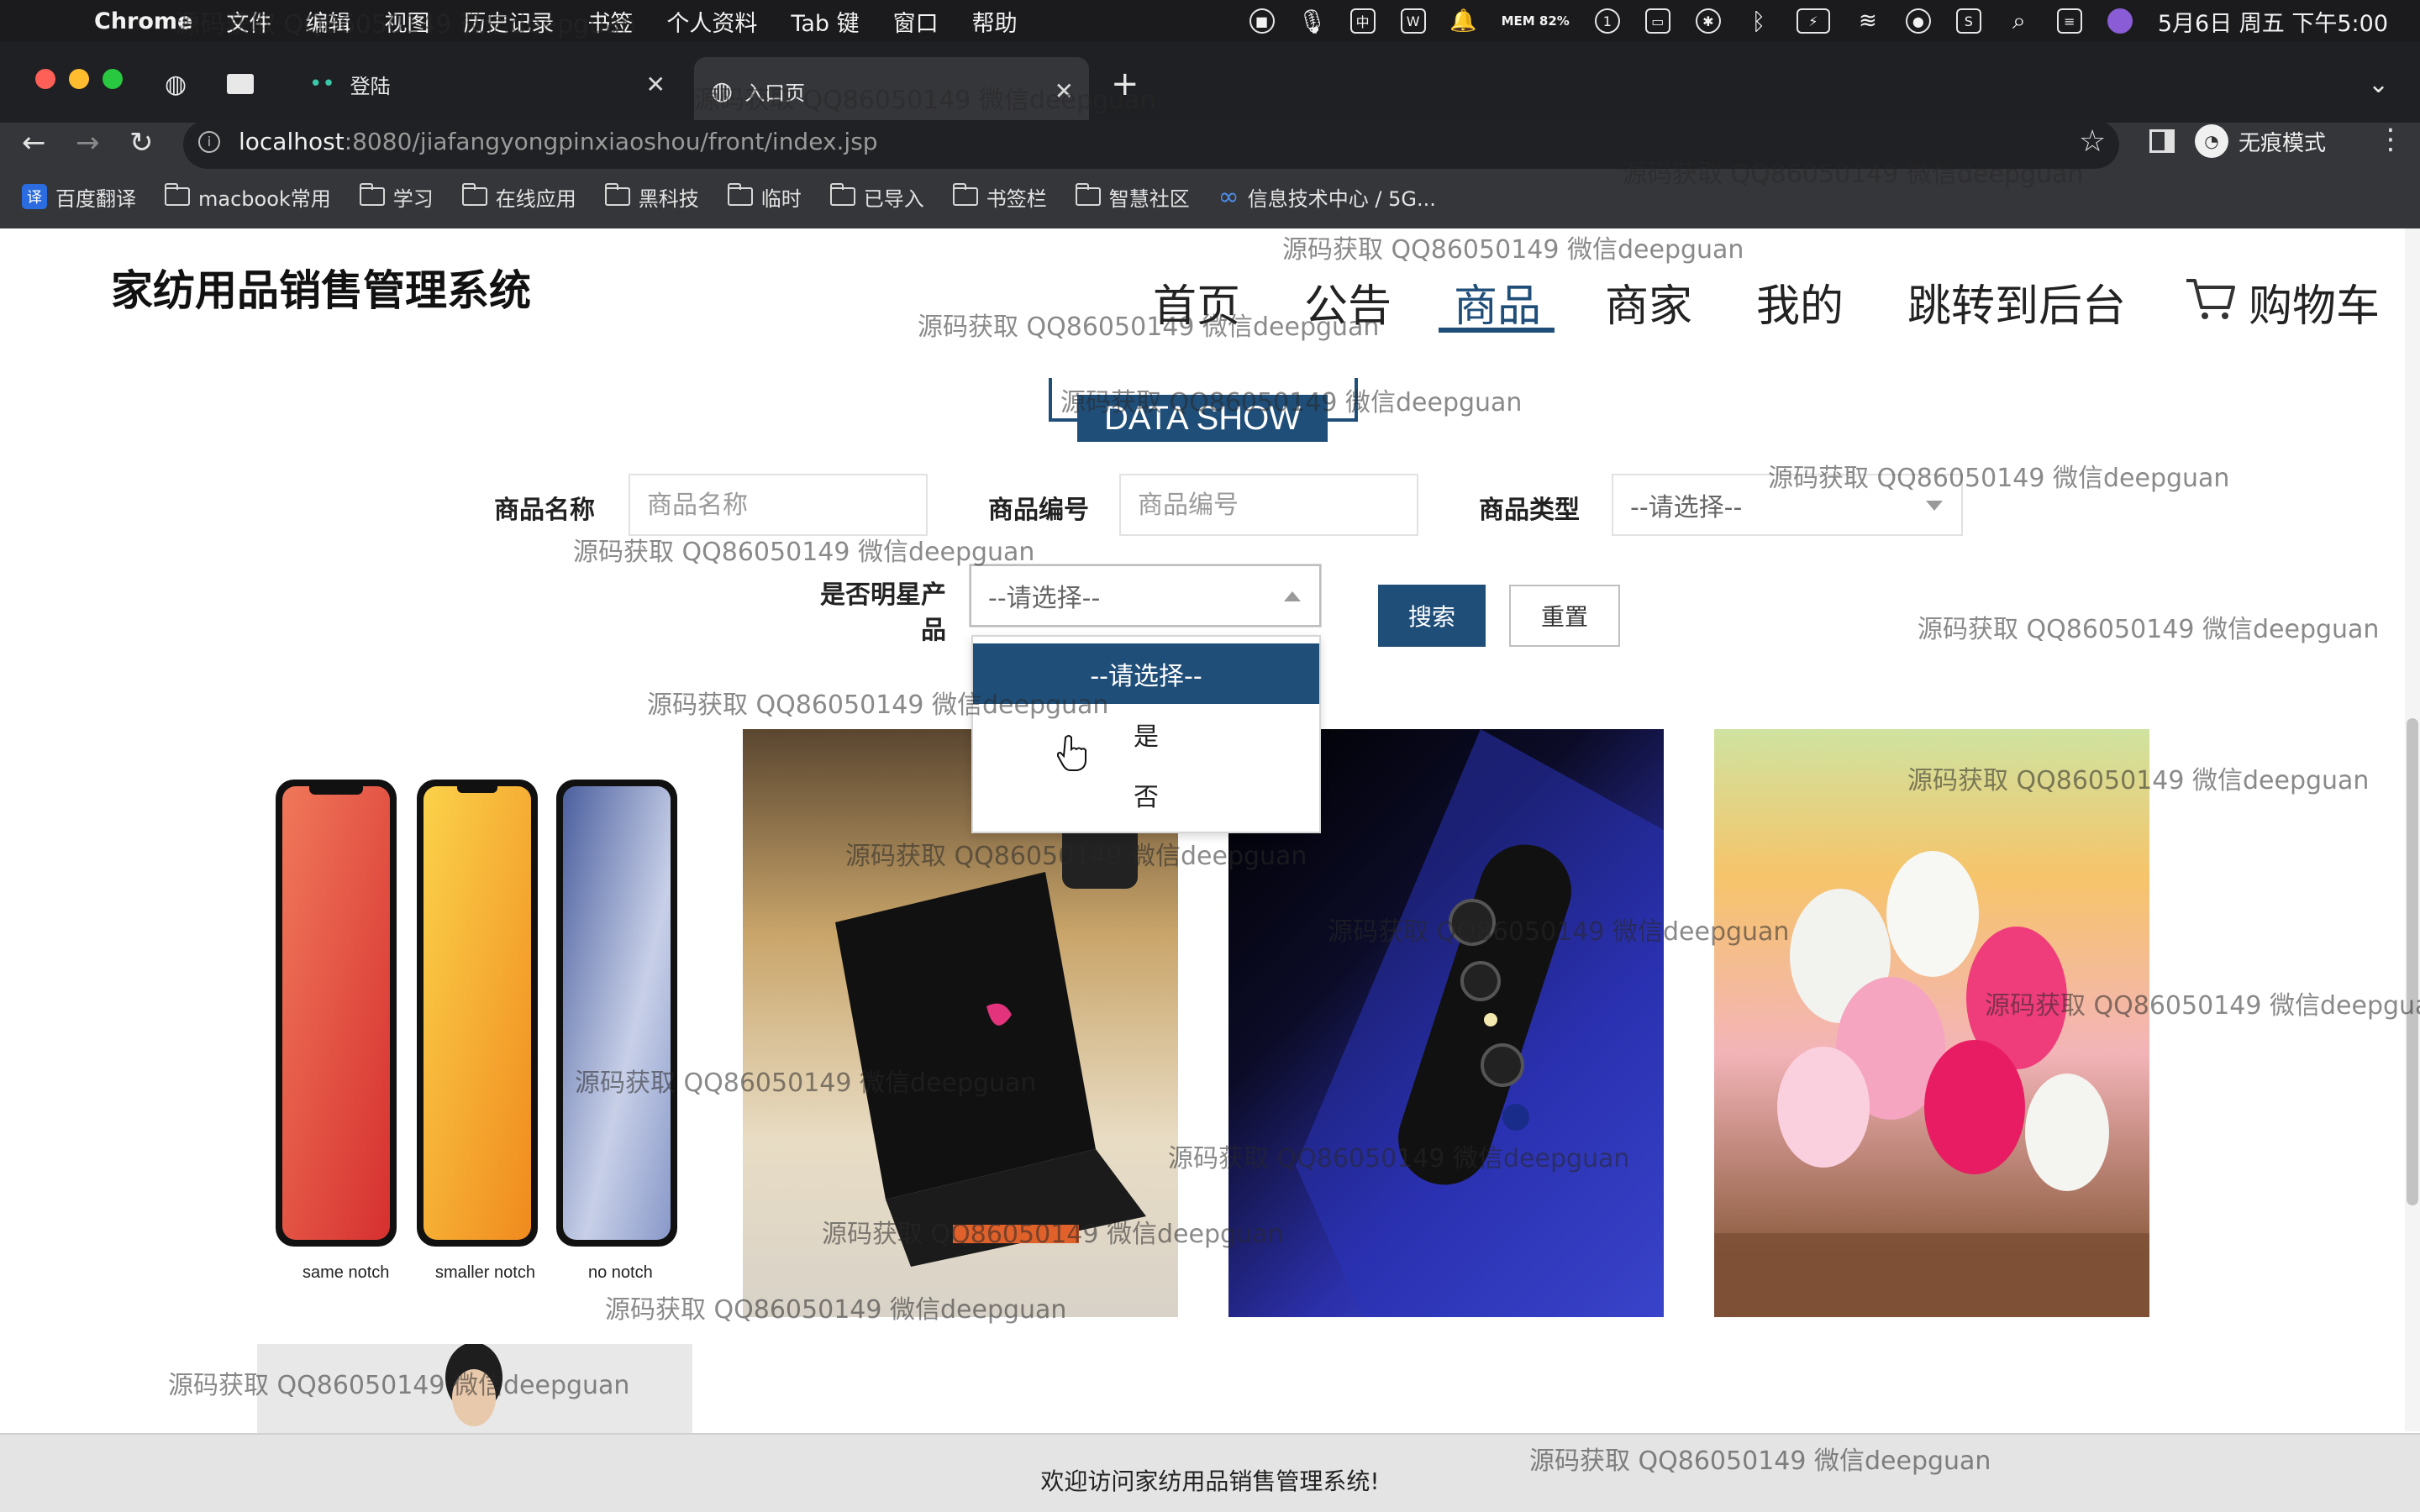 Image resolution: width=2420 pixels, height=1512 pixels. What do you see at coordinates (1348, 304) in the screenshot?
I see `nav-announcements: 公告` at bounding box center [1348, 304].